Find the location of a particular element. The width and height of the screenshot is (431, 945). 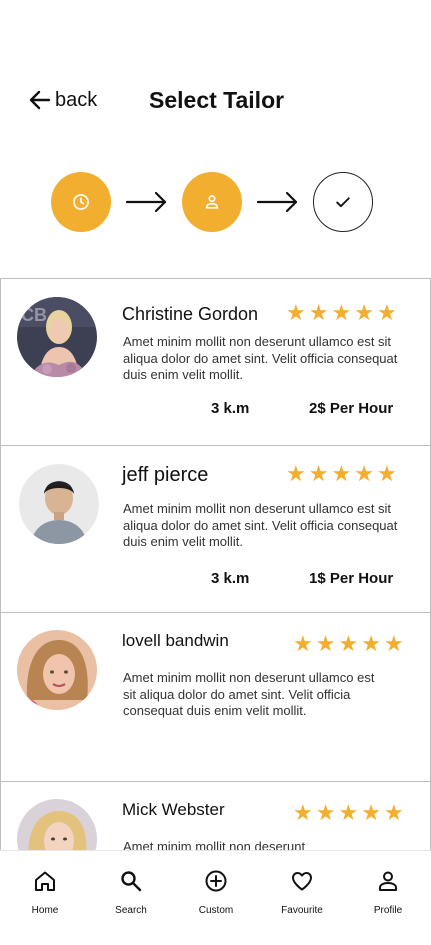

bottom-navigation: Home Search Custom Favourite Profile is located at coordinates (215, 897).